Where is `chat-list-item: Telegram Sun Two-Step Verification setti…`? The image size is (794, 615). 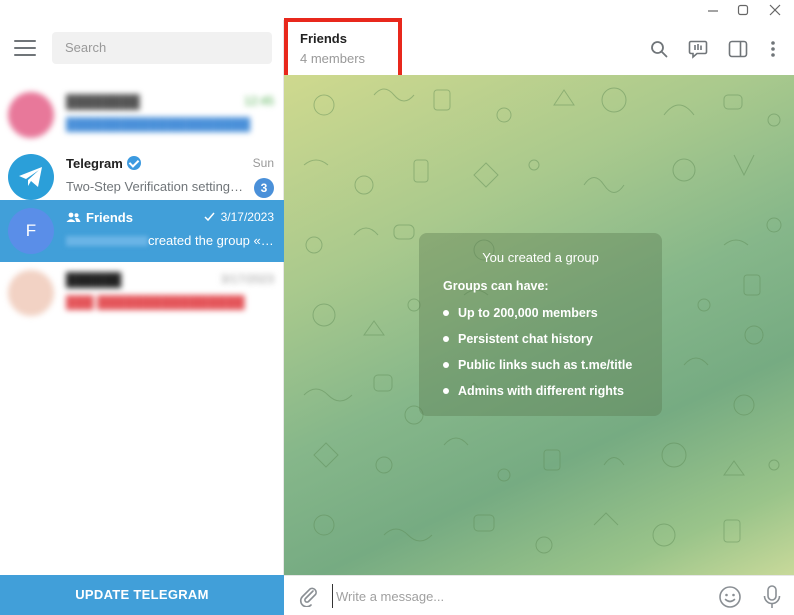
chat-list-item: Telegram Sun Two-Step Verification setti… is located at coordinates (142, 177).